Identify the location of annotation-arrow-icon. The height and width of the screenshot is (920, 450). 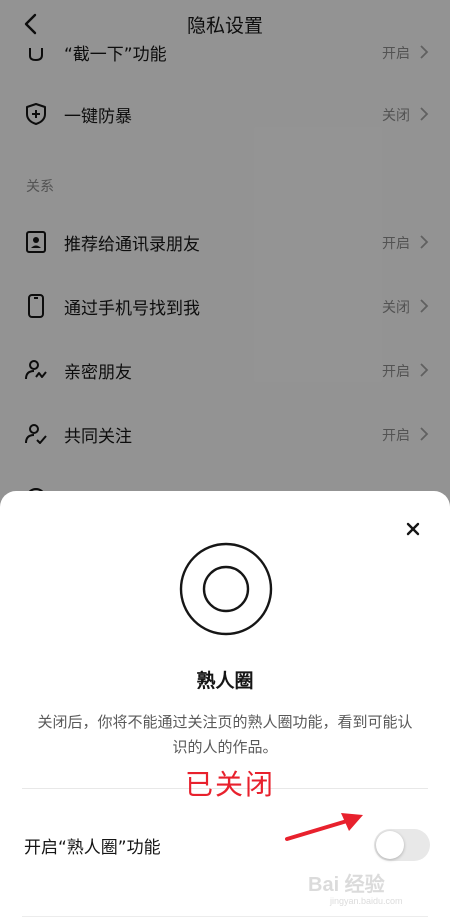
(324, 827).